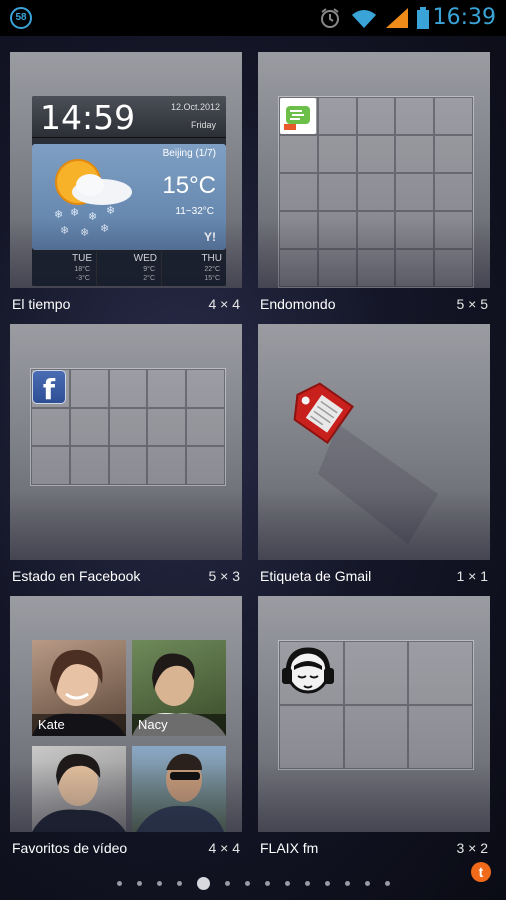 This screenshot has height=900, width=506. Describe the element at coordinates (64, 269) in the screenshot. I see `forecast-day: TUE 18°C -3°C` at that location.